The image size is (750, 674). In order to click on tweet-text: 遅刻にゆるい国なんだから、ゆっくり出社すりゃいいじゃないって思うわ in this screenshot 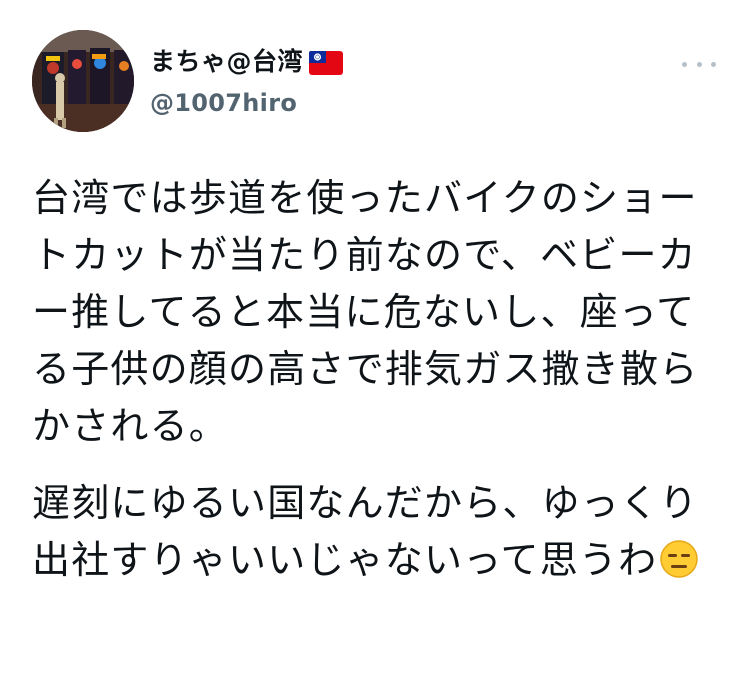, I will do `click(365, 531)`.